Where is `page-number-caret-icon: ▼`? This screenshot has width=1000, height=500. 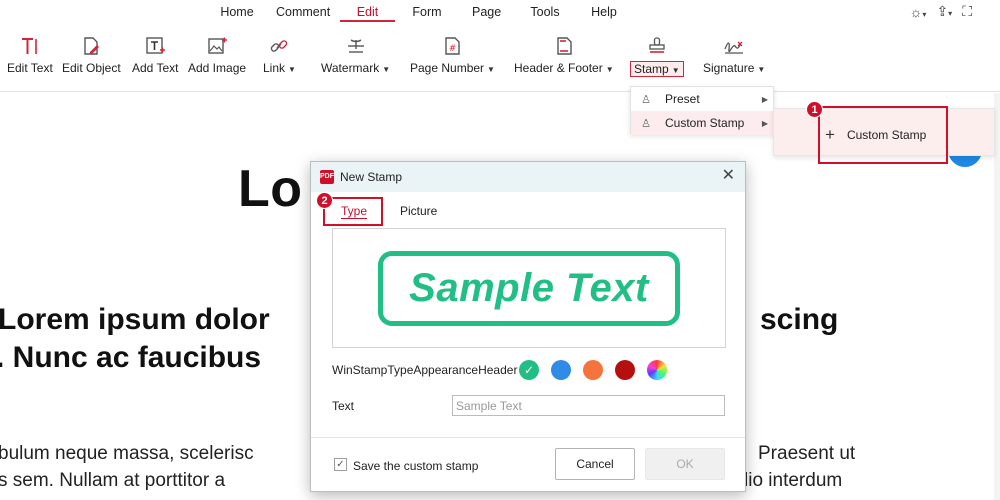
page-number-caret-icon: ▼ is located at coordinates (491, 69).